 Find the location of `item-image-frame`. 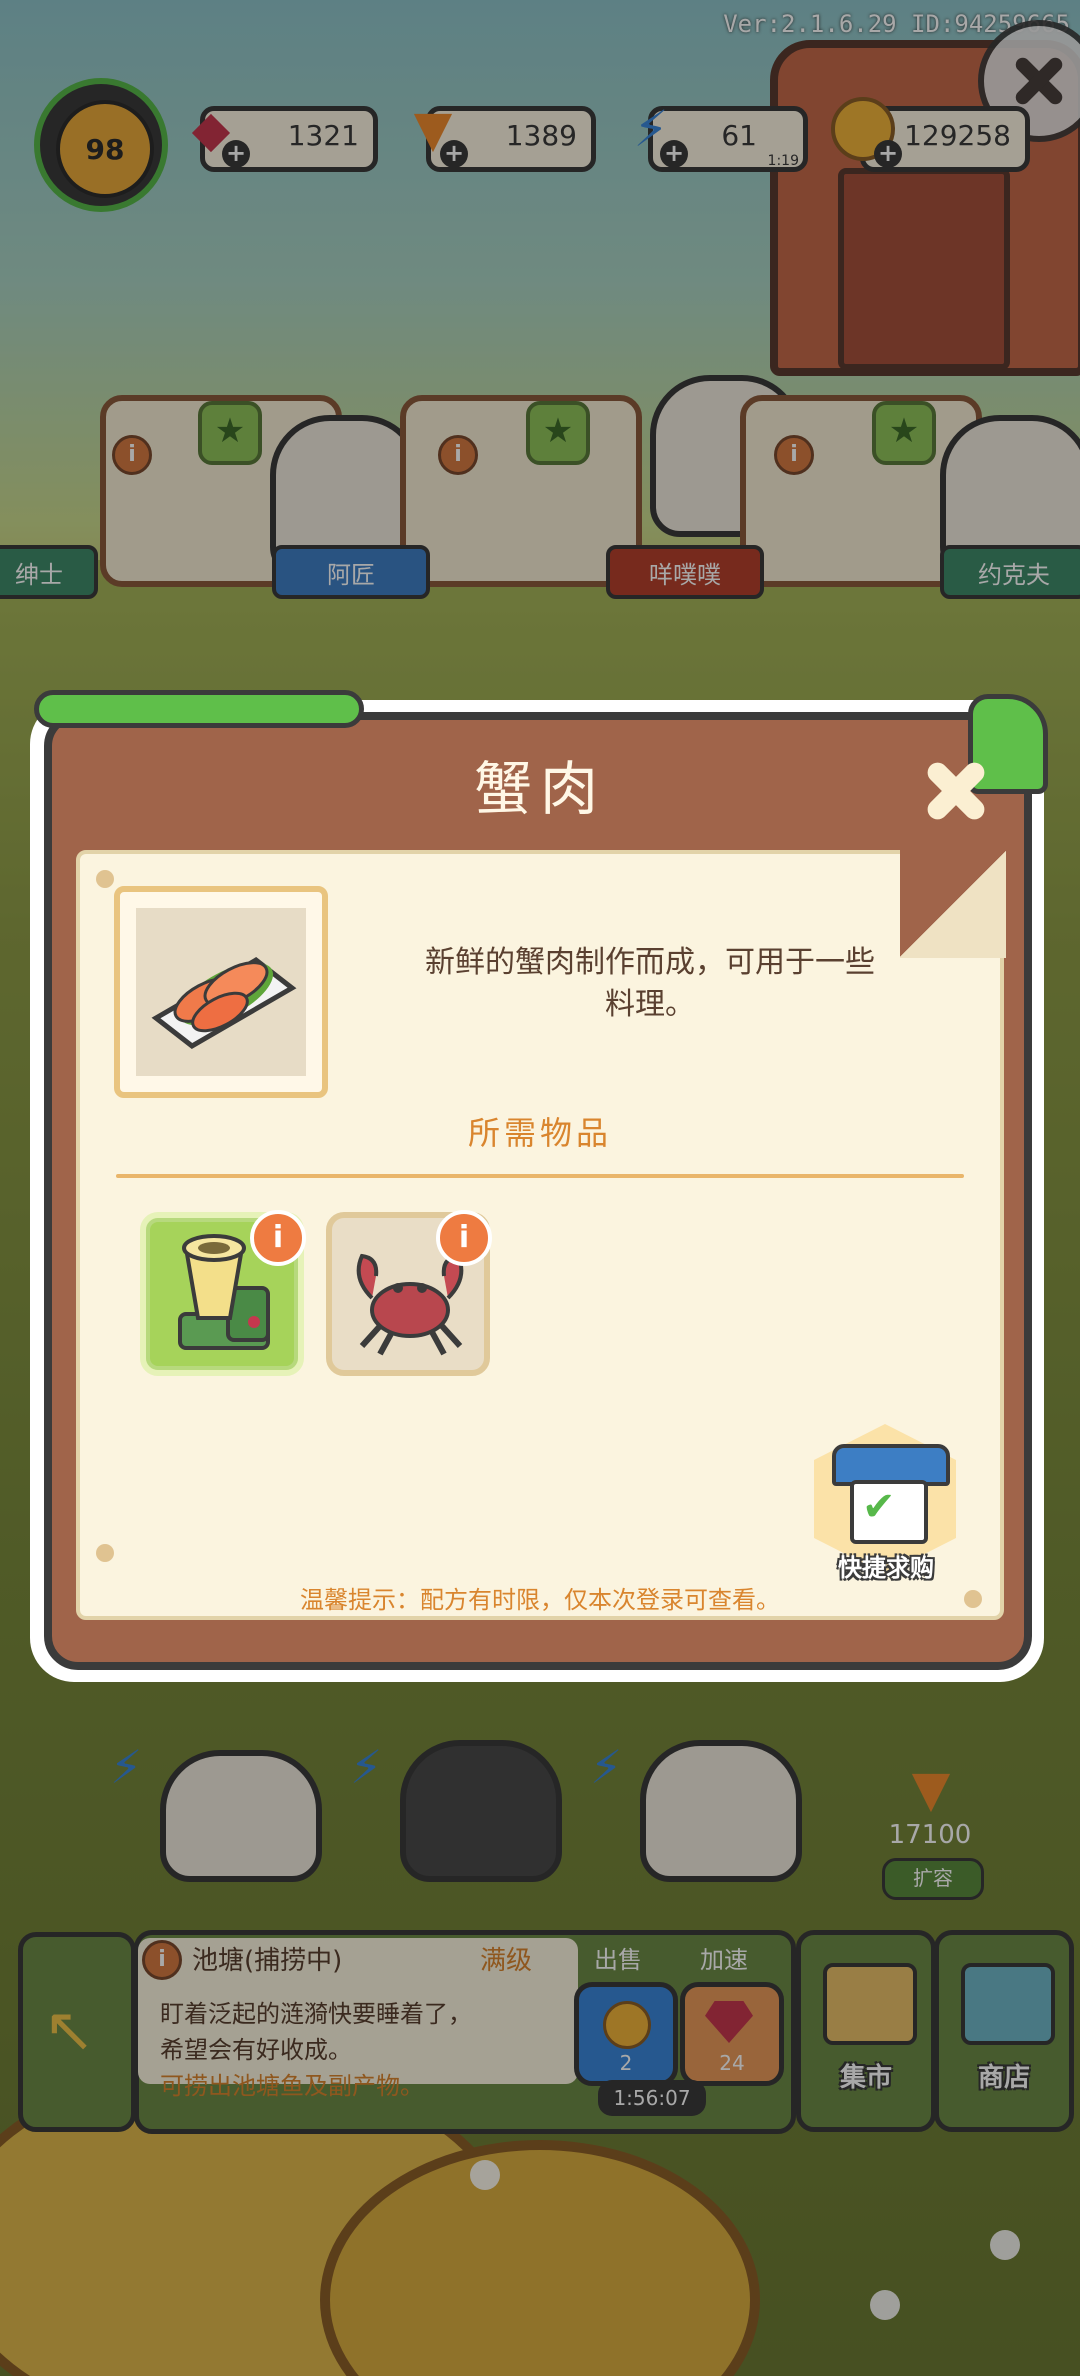

item-image-frame is located at coordinates (221, 992).